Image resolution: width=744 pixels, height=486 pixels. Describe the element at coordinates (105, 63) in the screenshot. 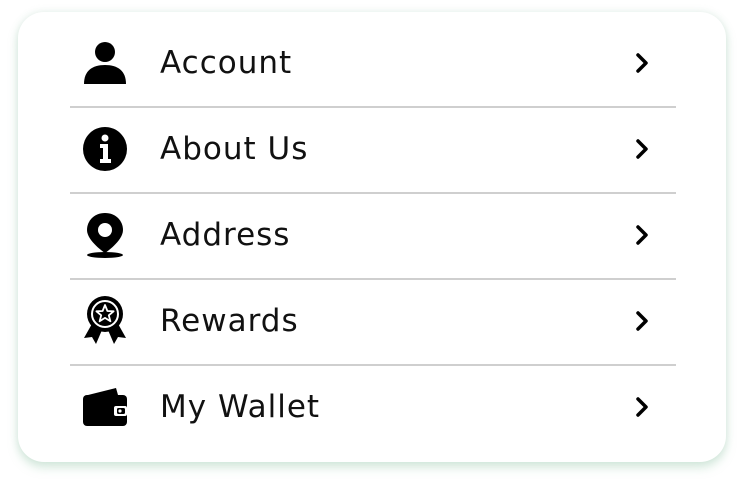

I see `person-icon` at that location.